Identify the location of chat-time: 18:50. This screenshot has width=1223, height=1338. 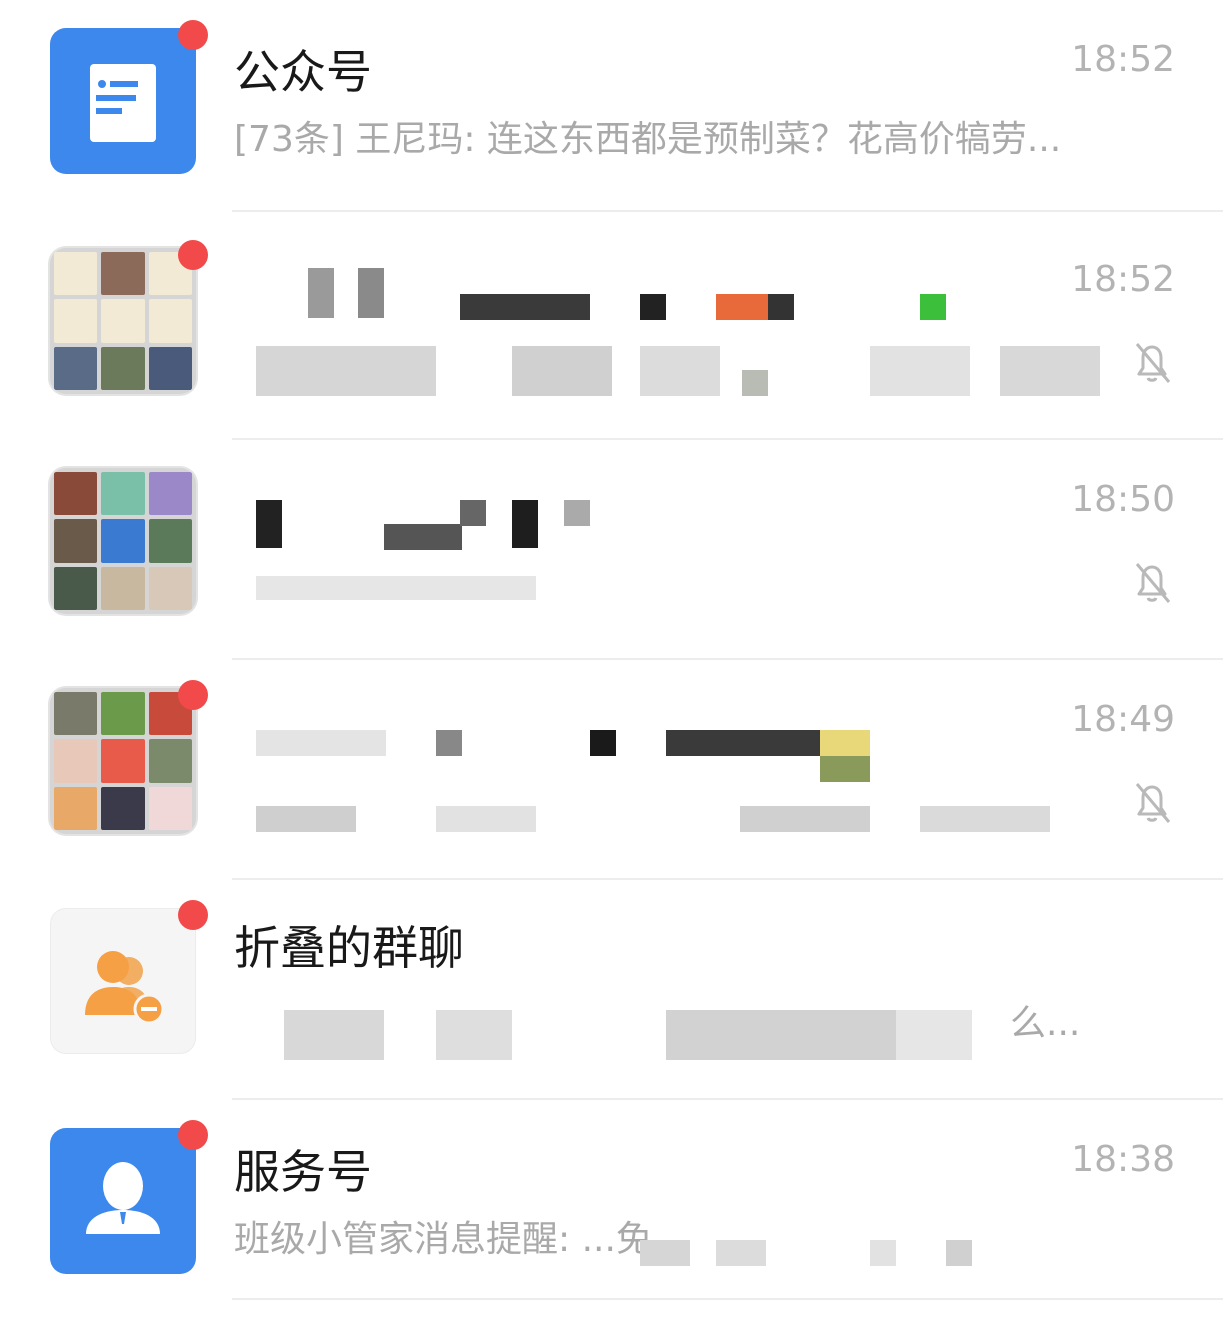
(1123, 499).